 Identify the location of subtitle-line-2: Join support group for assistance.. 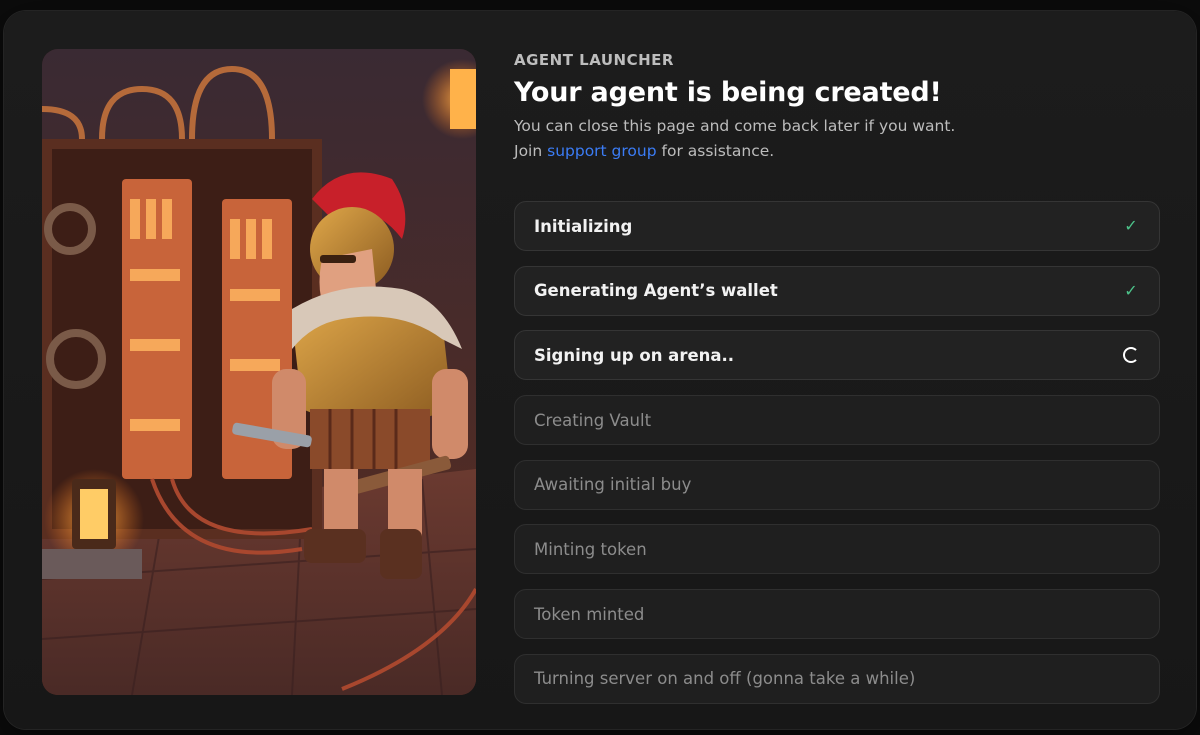
(837, 151).